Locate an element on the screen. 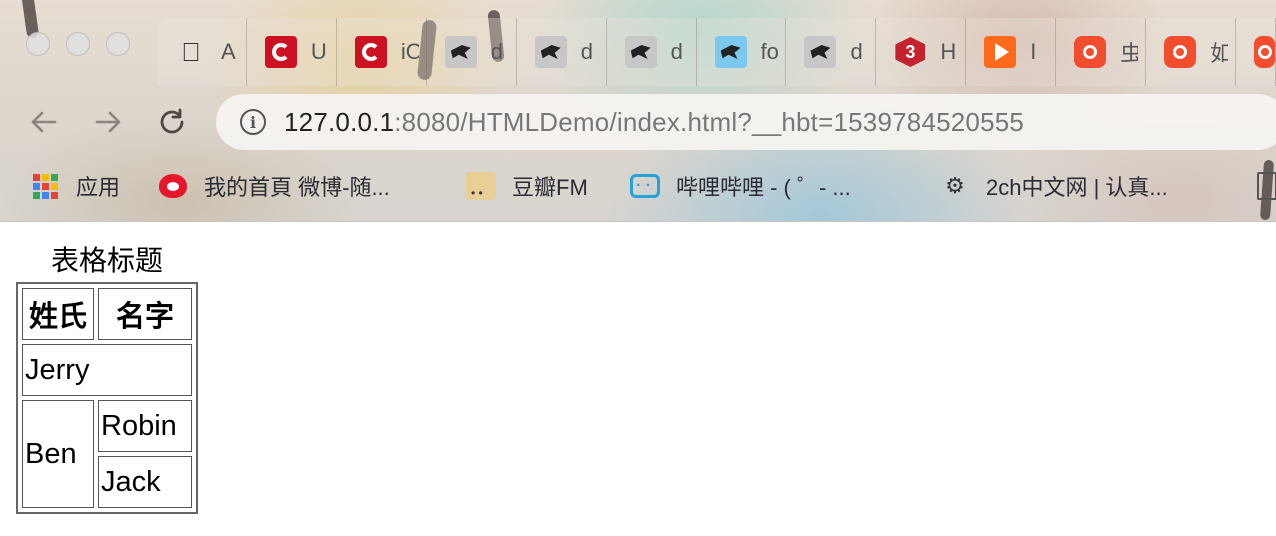 This screenshot has height=536, width=1276. bookmark-douban: 豆瓣FM is located at coordinates (527, 186).